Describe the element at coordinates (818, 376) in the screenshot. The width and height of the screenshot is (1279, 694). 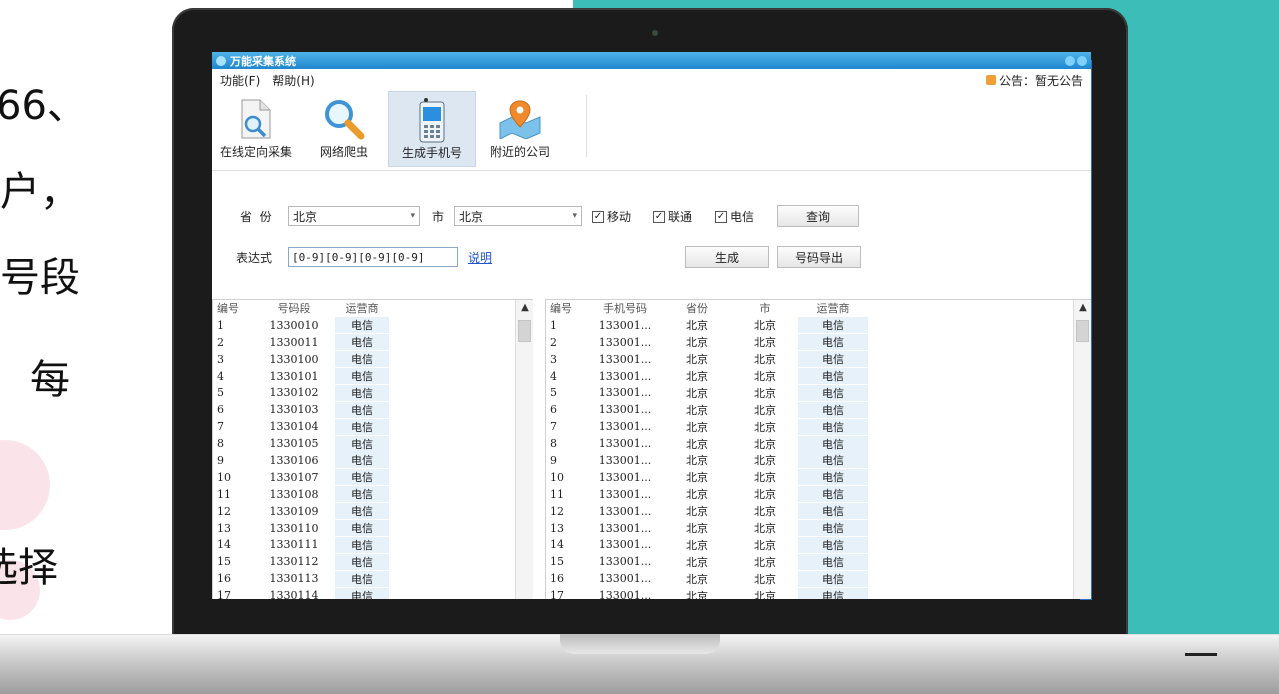
I see `table-row: 4 133001... 北京 北京 电信` at that location.